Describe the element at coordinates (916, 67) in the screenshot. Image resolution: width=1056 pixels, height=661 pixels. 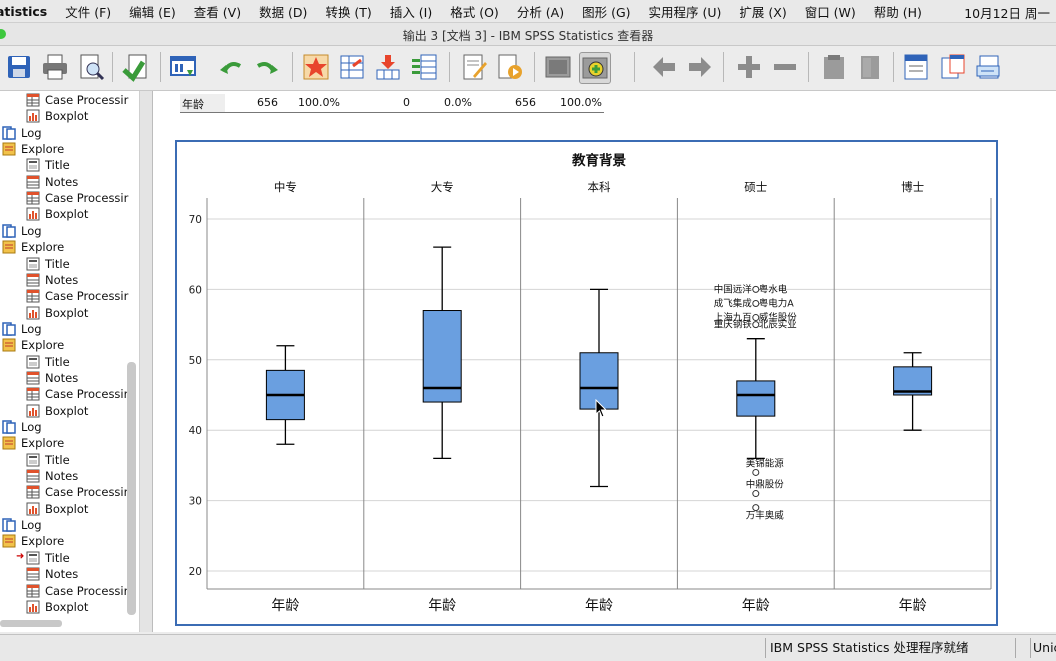
I see `insert-heading-icon` at that location.